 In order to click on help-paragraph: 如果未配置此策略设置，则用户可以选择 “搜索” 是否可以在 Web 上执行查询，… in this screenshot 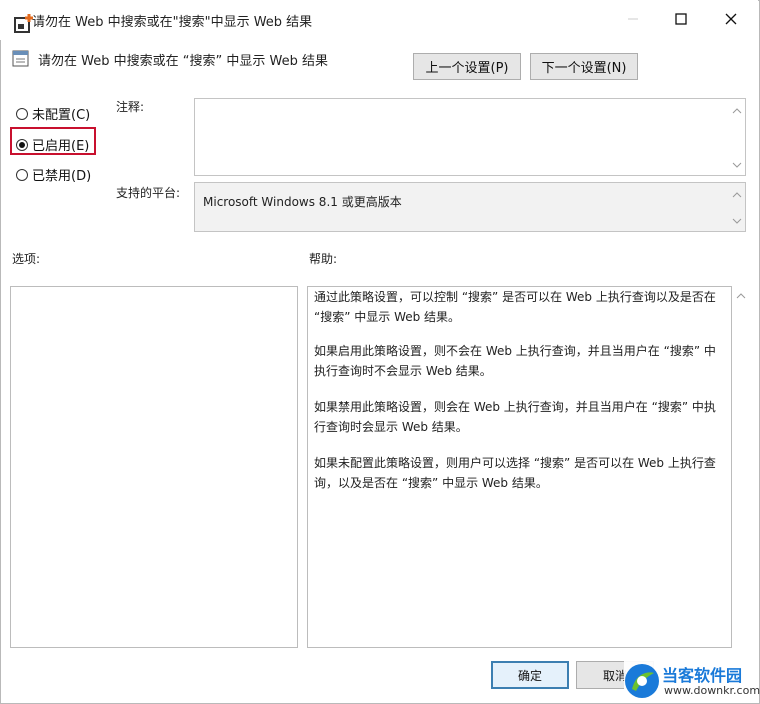, I will do `click(515, 473)`.